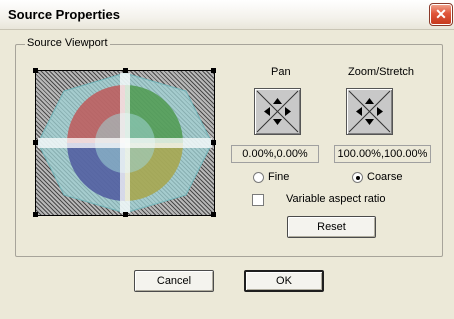 The image size is (454, 319). I want to click on coarse-label: Coarse, so click(385, 177).